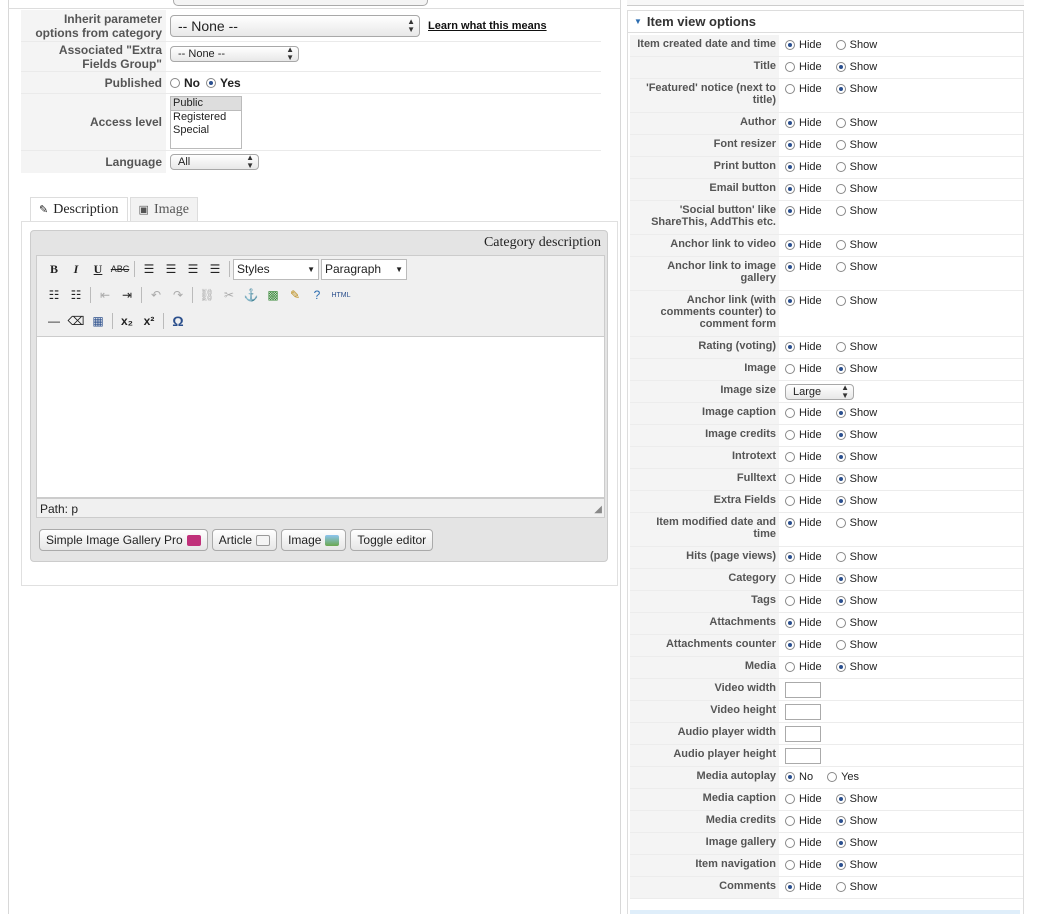  What do you see at coordinates (149, 321) in the screenshot?
I see `superscript-icon: x²` at bounding box center [149, 321].